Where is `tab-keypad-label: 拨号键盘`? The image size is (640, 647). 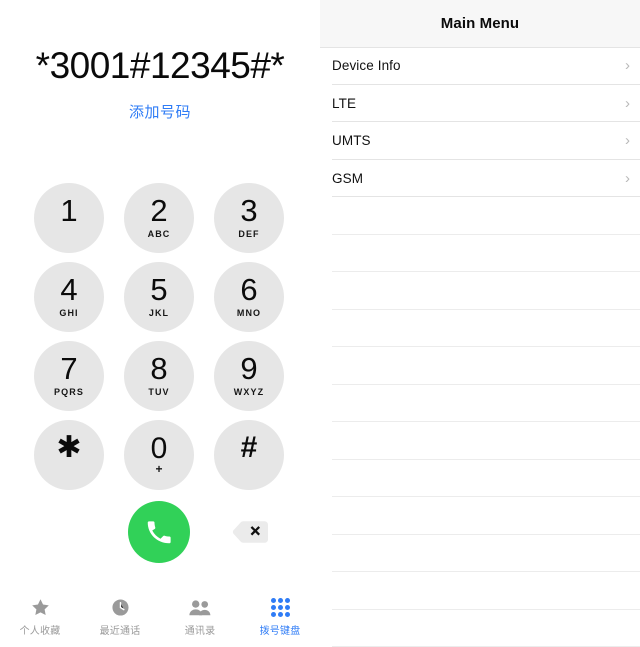
tab-keypad-label: 拨号键盘 is located at coordinates (280, 629).